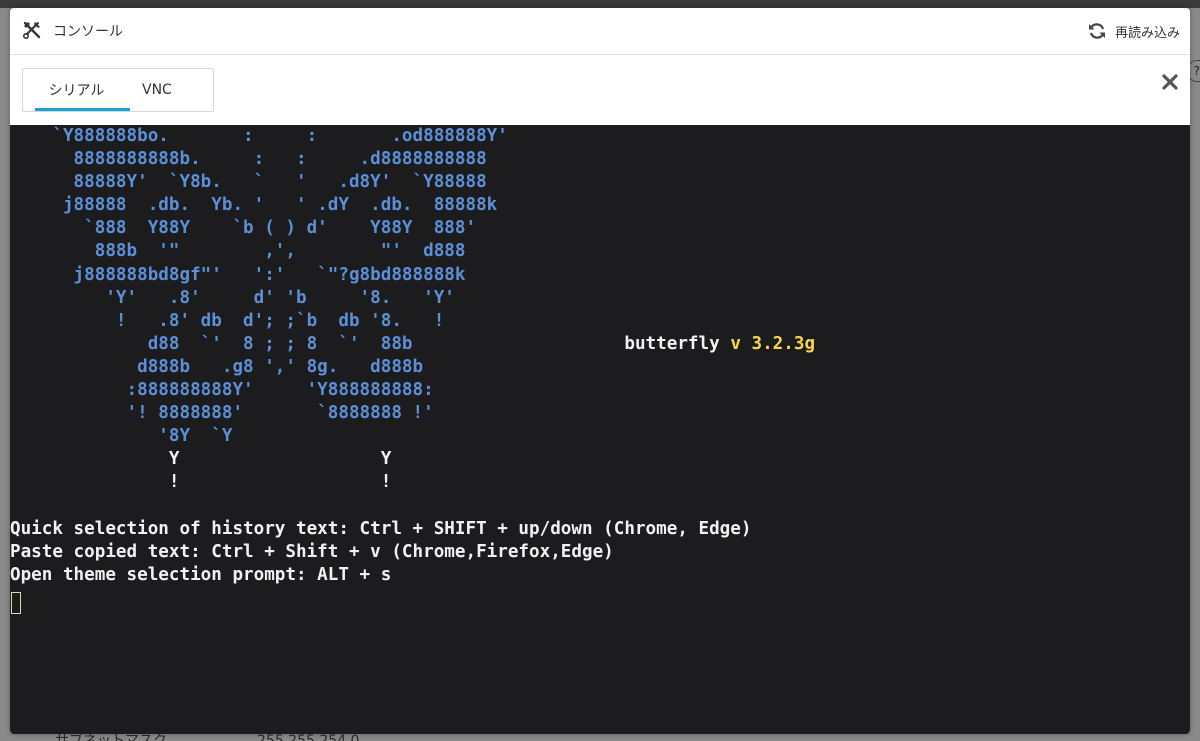 The width and height of the screenshot is (1200, 741). Describe the element at coordinates (217, 366) in the screenshot. I see `ascii-art-line: d888b .g8 ',' 8g. d888b` at that location.